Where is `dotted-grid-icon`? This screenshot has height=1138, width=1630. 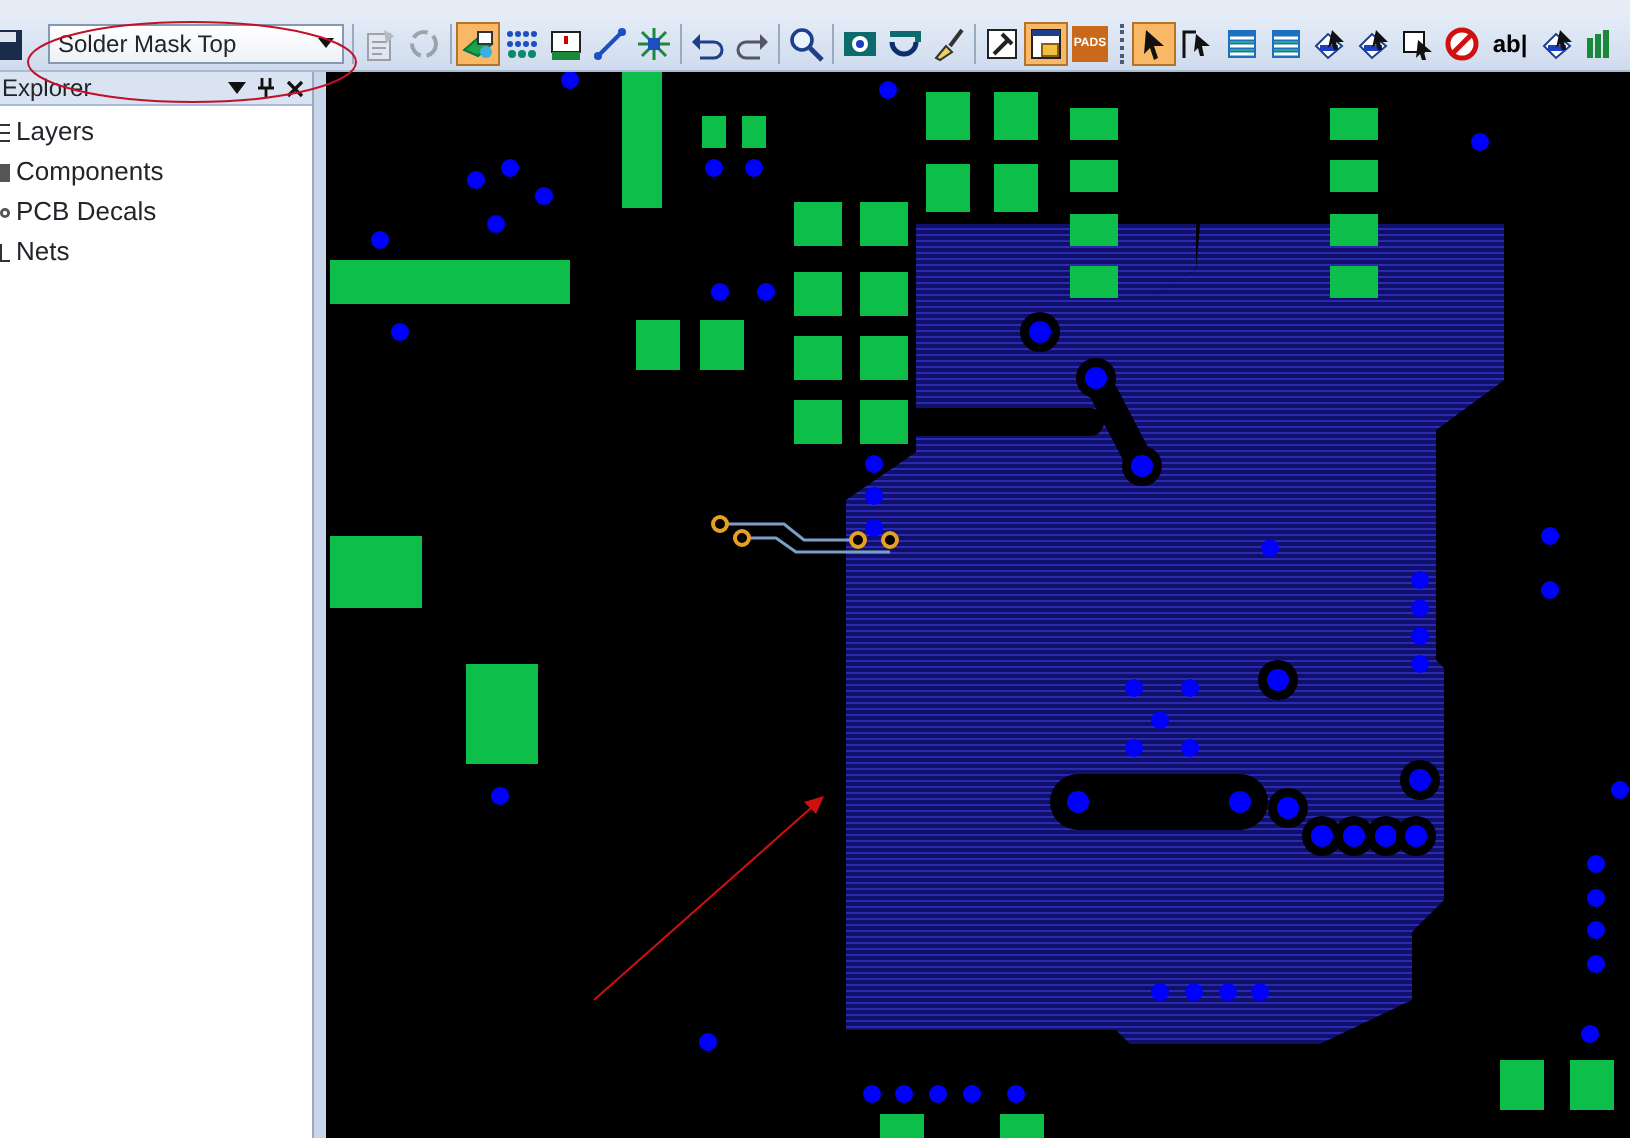
dotted-grid-icon is located at coordinates (522, 43).